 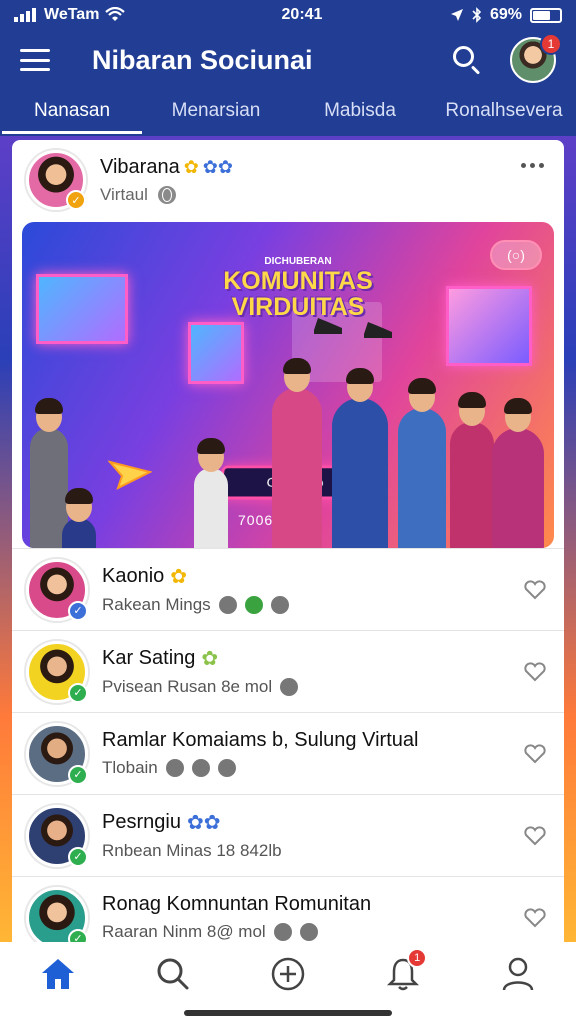 I want to click on list-item: ✓ Kar Sating ✿ Pvisean Rusan 8e mol, so click(x=288, y=671).